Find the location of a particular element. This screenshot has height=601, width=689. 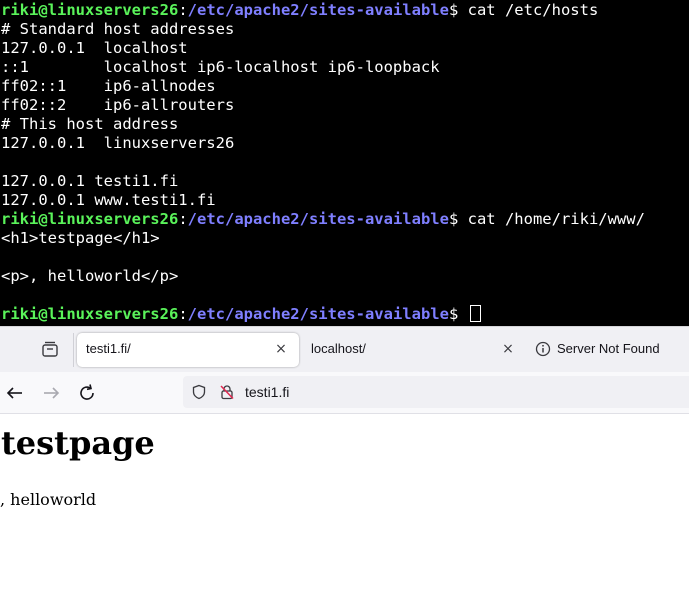

tab-server-not-found: Server Not Found is located at coordinates (608, 350).